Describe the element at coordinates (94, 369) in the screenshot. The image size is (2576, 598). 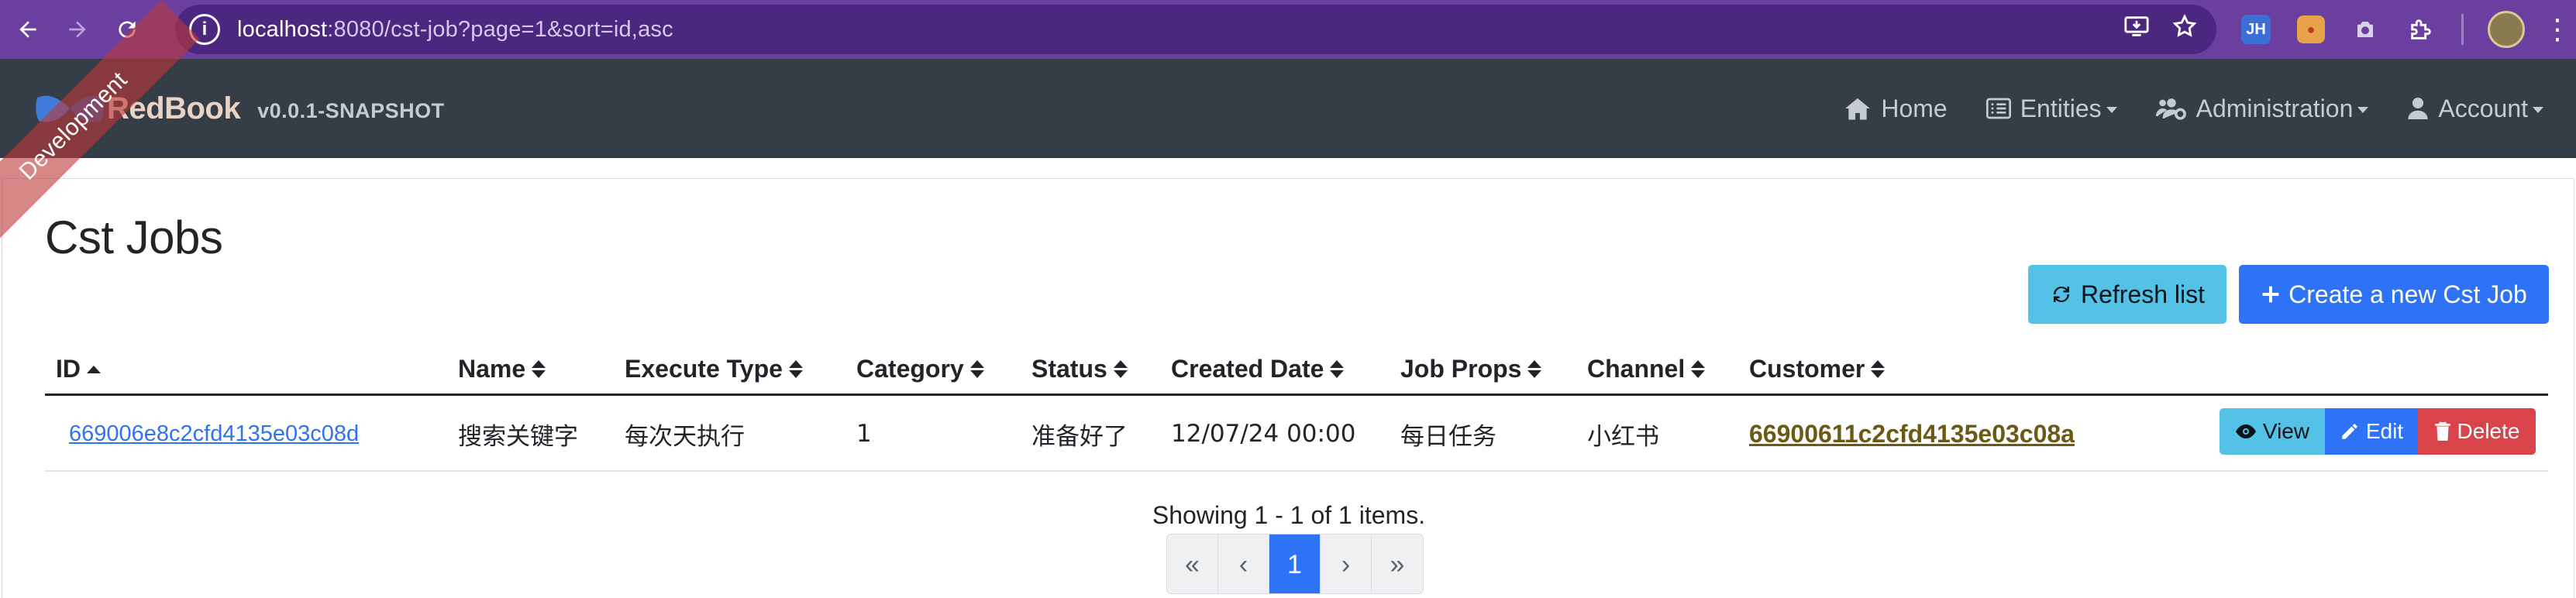
I see `sort-asc-icon` at that location.